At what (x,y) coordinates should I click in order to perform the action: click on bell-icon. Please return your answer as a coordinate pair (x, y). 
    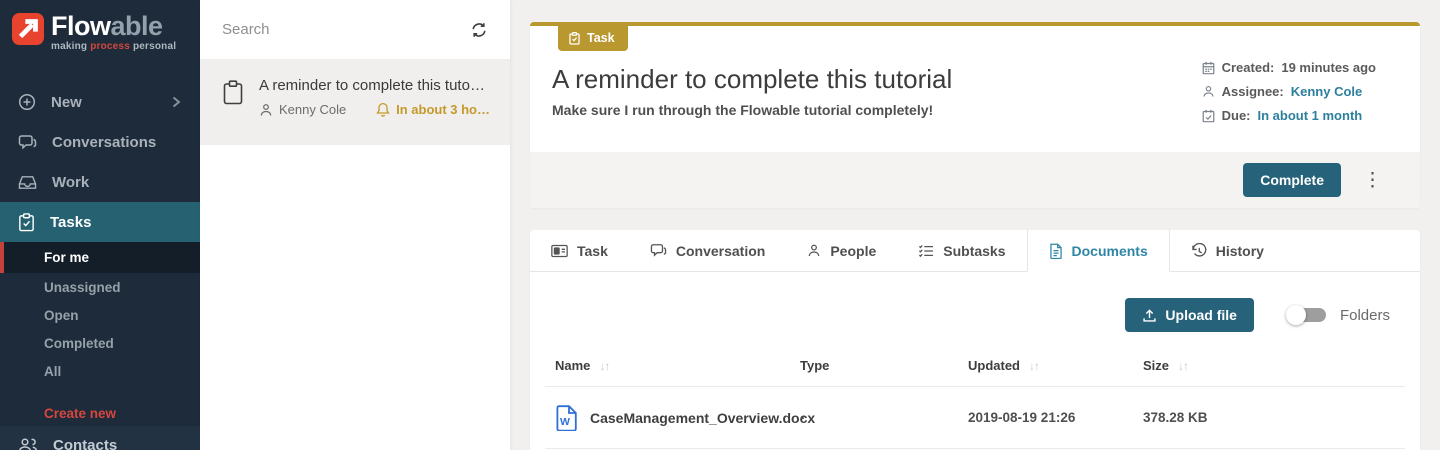
    Looking at the image, I should click on (383, 109).